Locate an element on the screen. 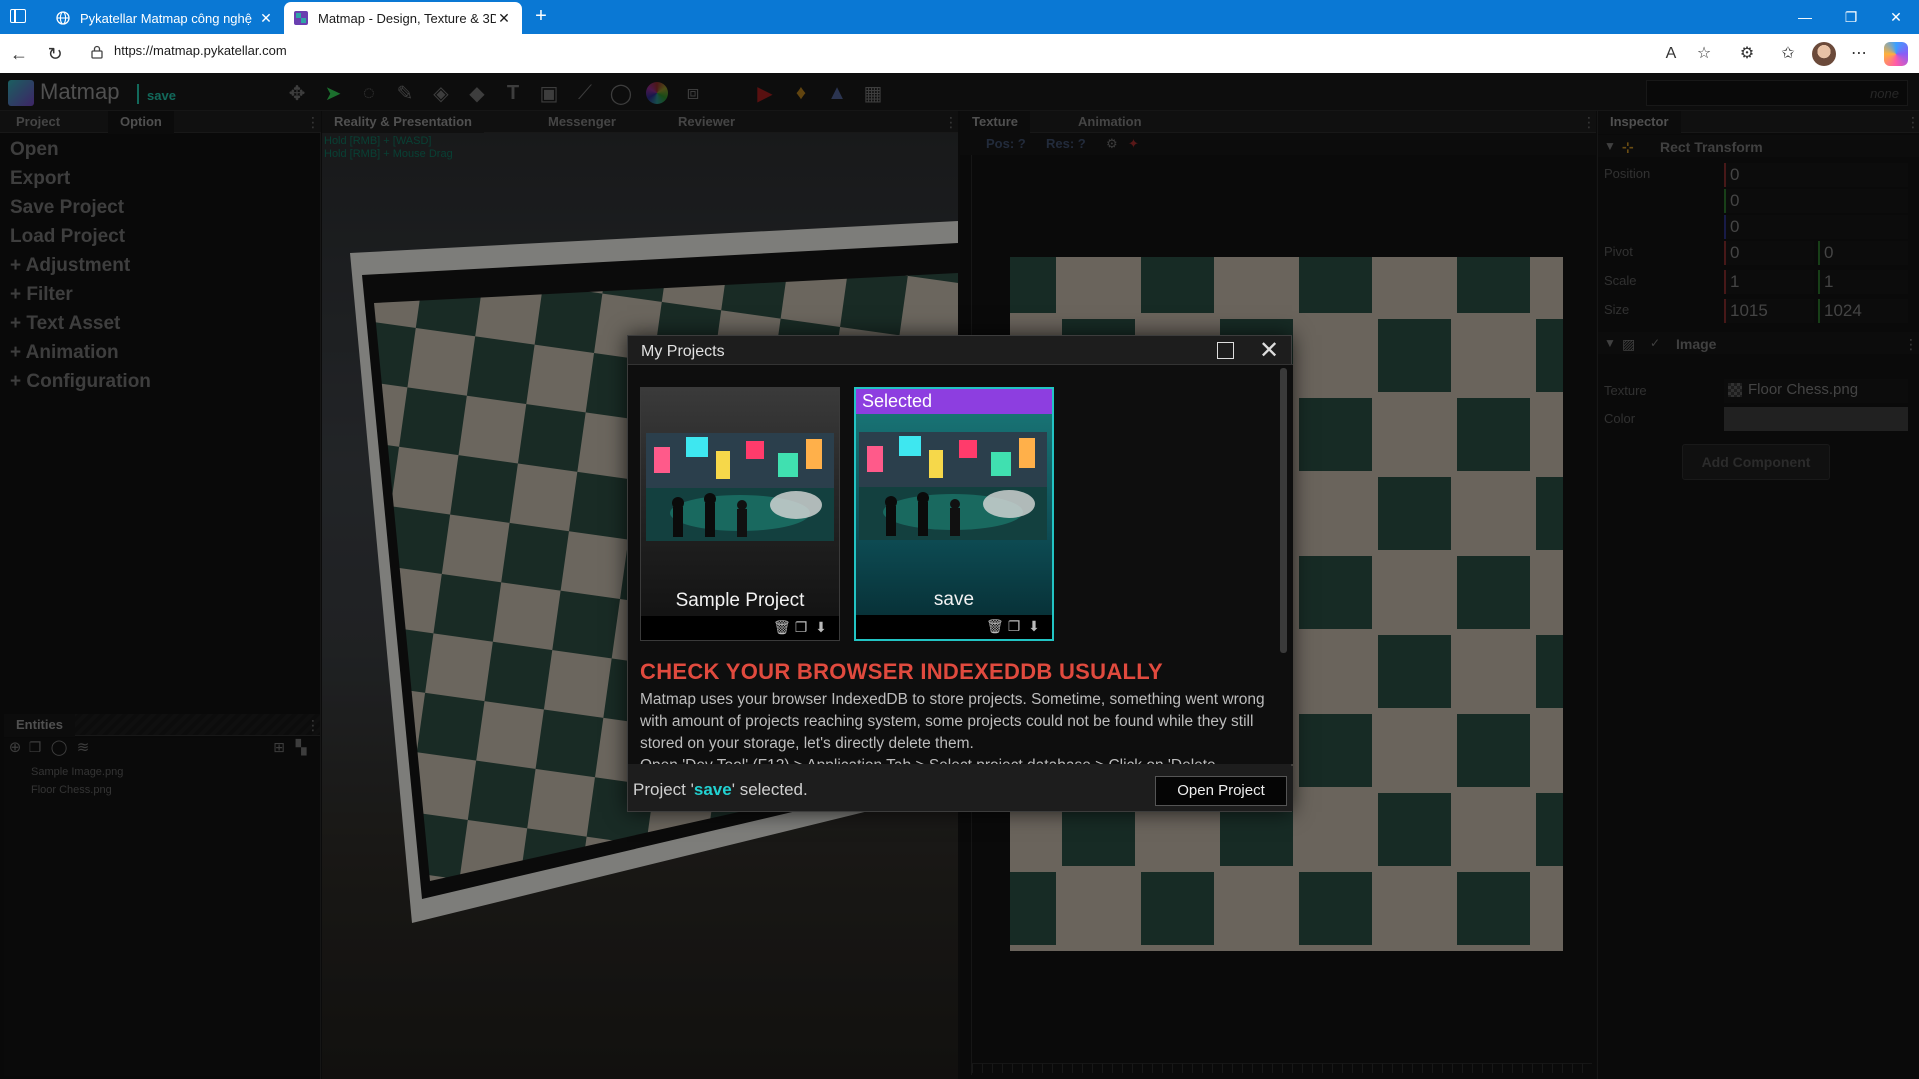  close-window-icon: ✕ is located at coordinates (1896, 17).